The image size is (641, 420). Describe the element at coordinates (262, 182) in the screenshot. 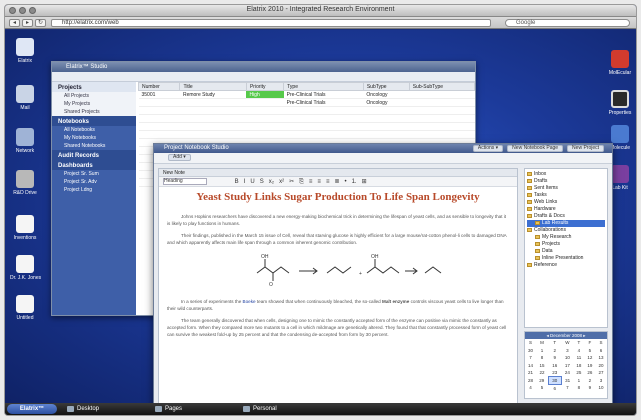

I see `format-tool-button: S` at that location.